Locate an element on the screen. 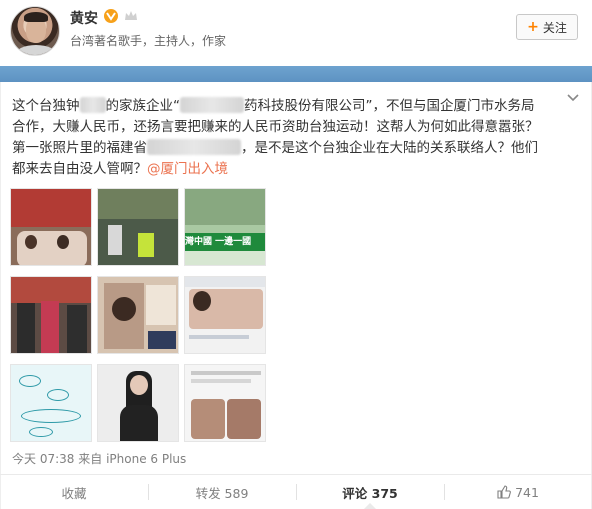 The image size is (592, 509). post-time: 今天 07:38 is located at coordinates (43, 459).